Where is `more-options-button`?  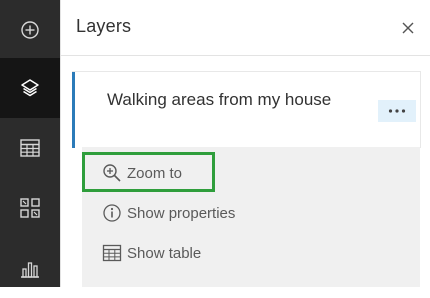
more-options-button is located at coordinates (397, 111).